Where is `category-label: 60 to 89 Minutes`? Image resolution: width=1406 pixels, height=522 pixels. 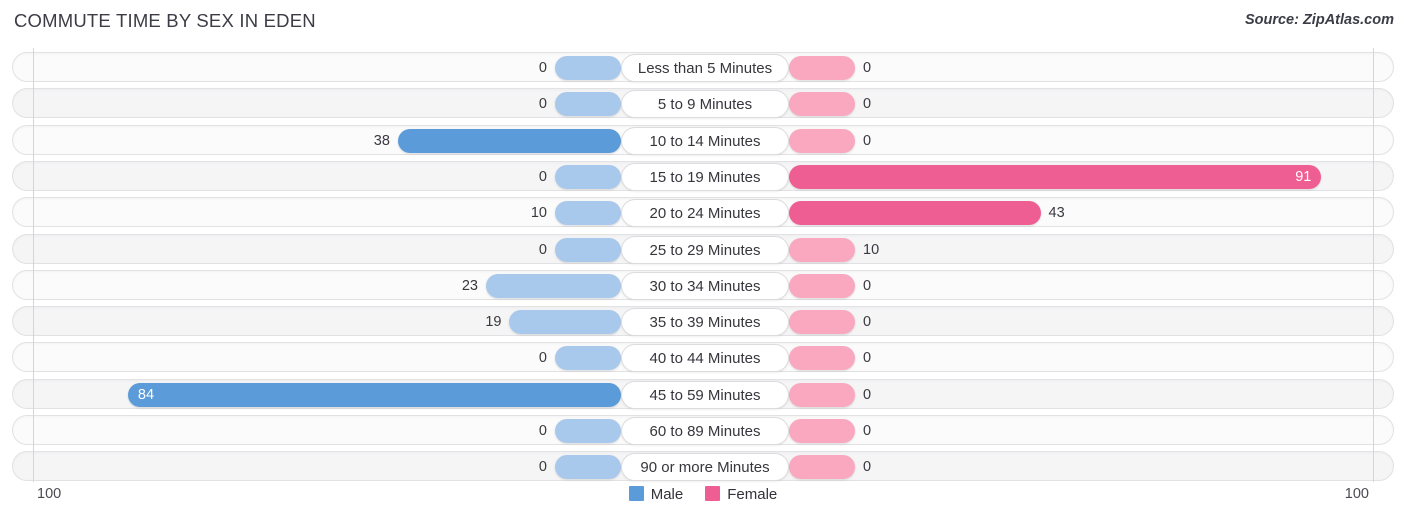 category-label: 60 to 89 Minutes is located at coordinates (705, 431).